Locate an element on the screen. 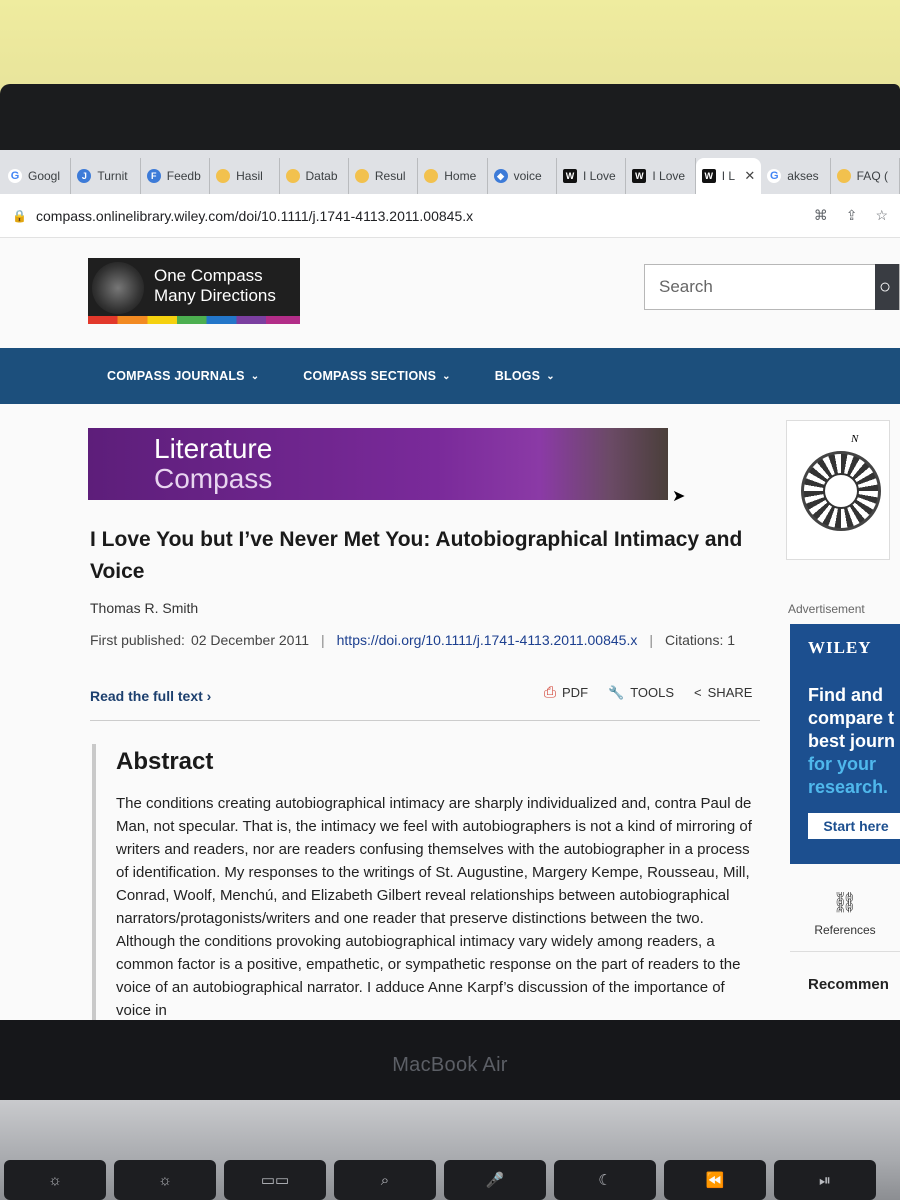  mission-control-key: ▭▭ is located at coordinates (275, 1180).